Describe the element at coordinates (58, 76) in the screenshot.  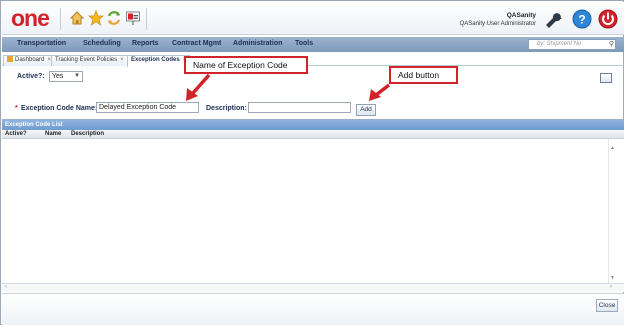
I see `active-filter-value: Yes` at that location.